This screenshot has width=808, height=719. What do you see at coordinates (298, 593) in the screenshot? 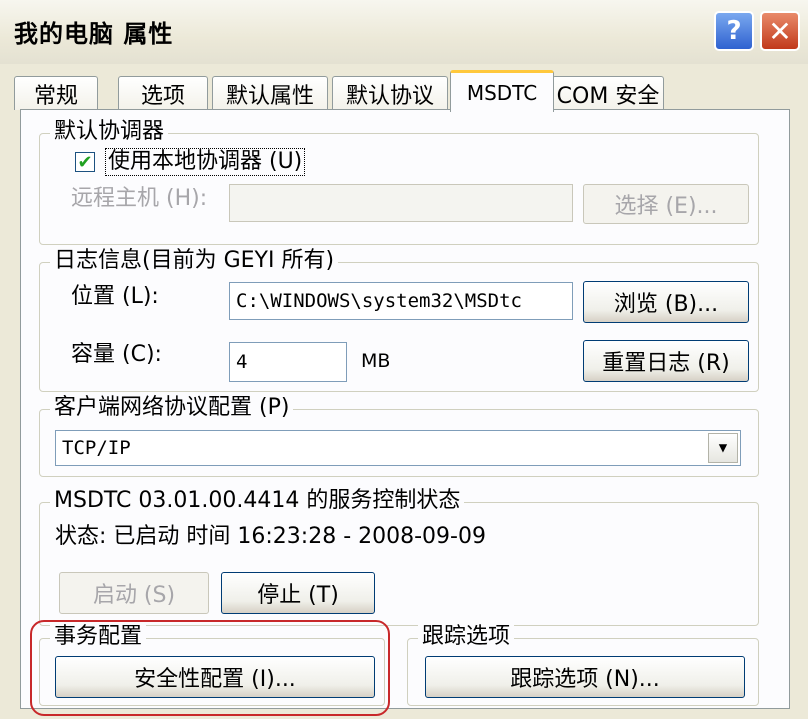
I see `stop-button: 停止 (T)` at bounding box center [298, 593].